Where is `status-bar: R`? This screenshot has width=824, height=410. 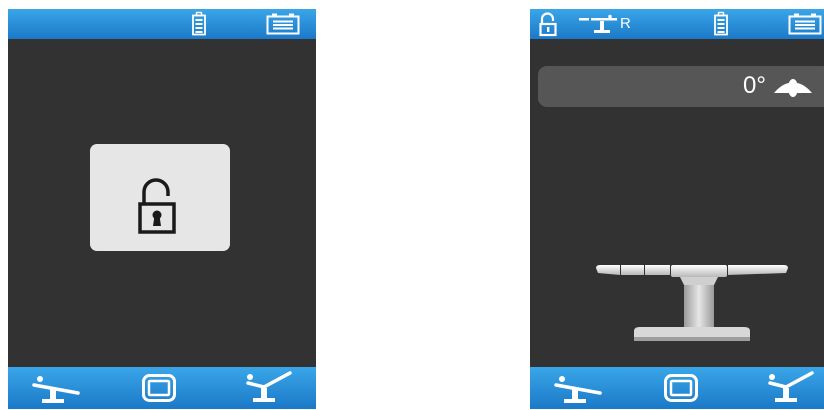 status-bar: R is located at coordinates (677, 24).